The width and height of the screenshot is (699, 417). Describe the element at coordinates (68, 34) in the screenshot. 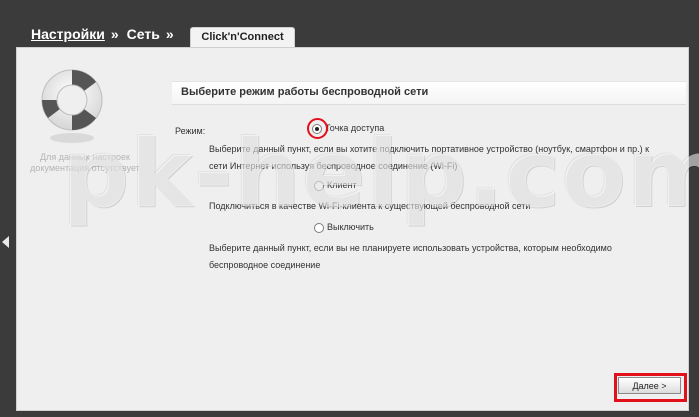

I see `breadcrumb-settings-link: Настройки` at that location.